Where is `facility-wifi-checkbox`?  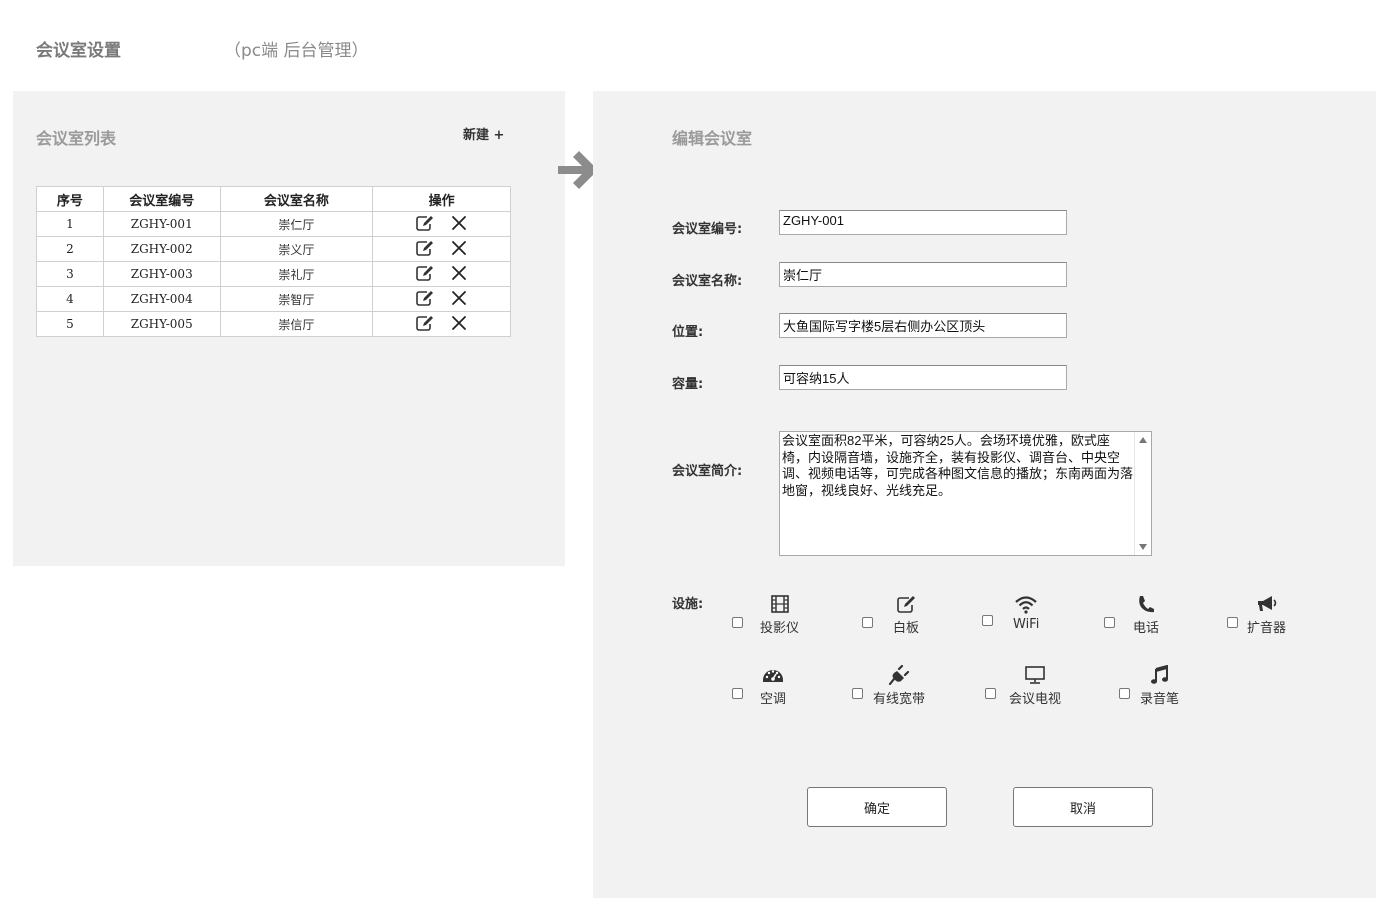 facility-wifi-checkbox is located at coordinates (987, 620).